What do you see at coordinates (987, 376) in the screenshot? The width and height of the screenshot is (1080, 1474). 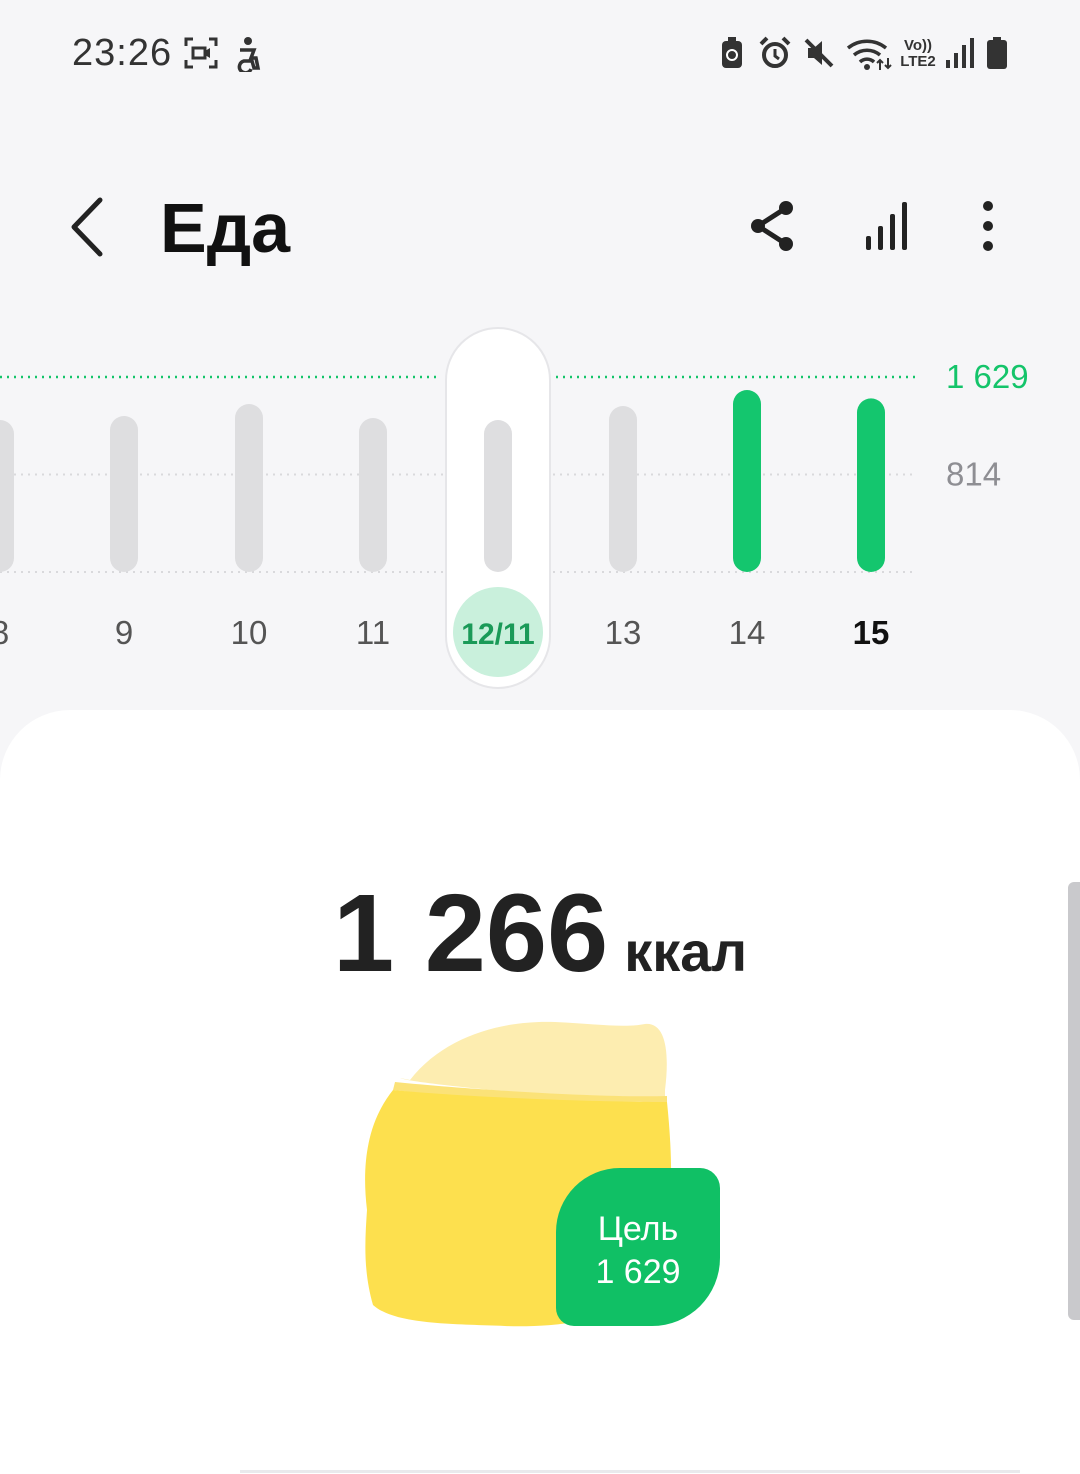 I see `y-label-goal: 1 629` at bounding box center [987, 376].